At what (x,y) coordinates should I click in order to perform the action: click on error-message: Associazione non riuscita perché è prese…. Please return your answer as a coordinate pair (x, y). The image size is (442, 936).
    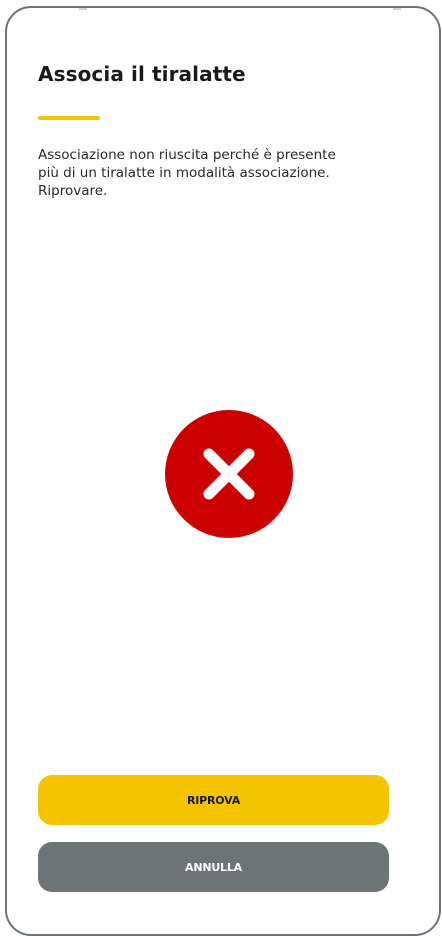
    Looking at the image, I should click on (187, 173).